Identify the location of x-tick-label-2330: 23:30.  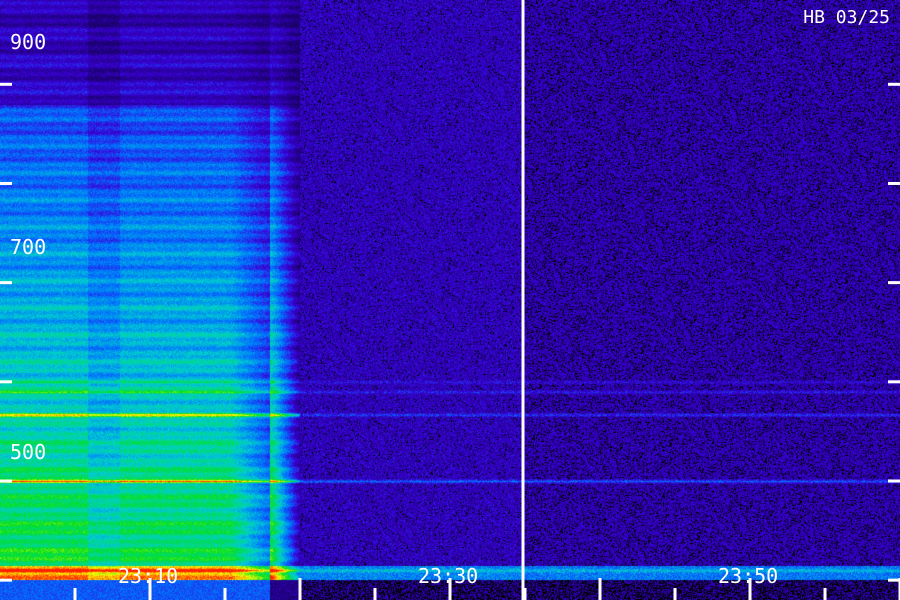
(448, 576).